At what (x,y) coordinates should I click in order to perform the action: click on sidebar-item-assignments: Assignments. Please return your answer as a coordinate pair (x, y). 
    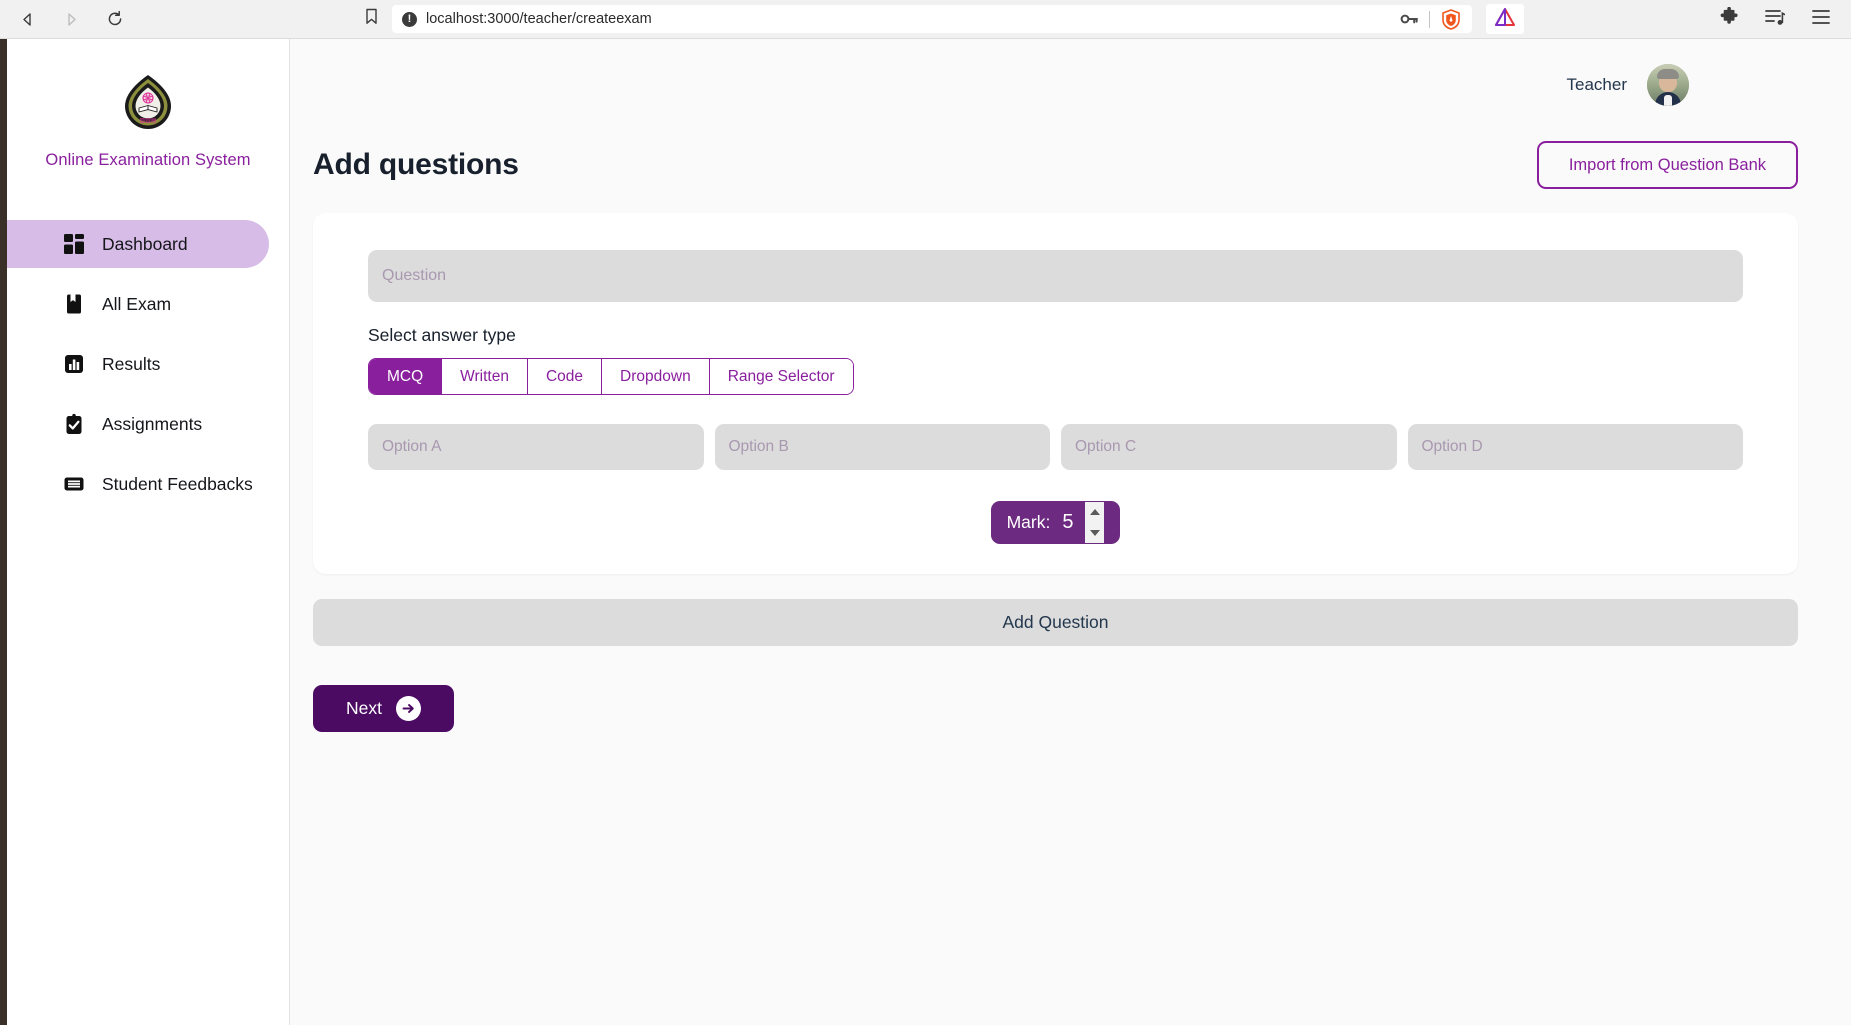
    Looking at the image, I should click on (148, 424).